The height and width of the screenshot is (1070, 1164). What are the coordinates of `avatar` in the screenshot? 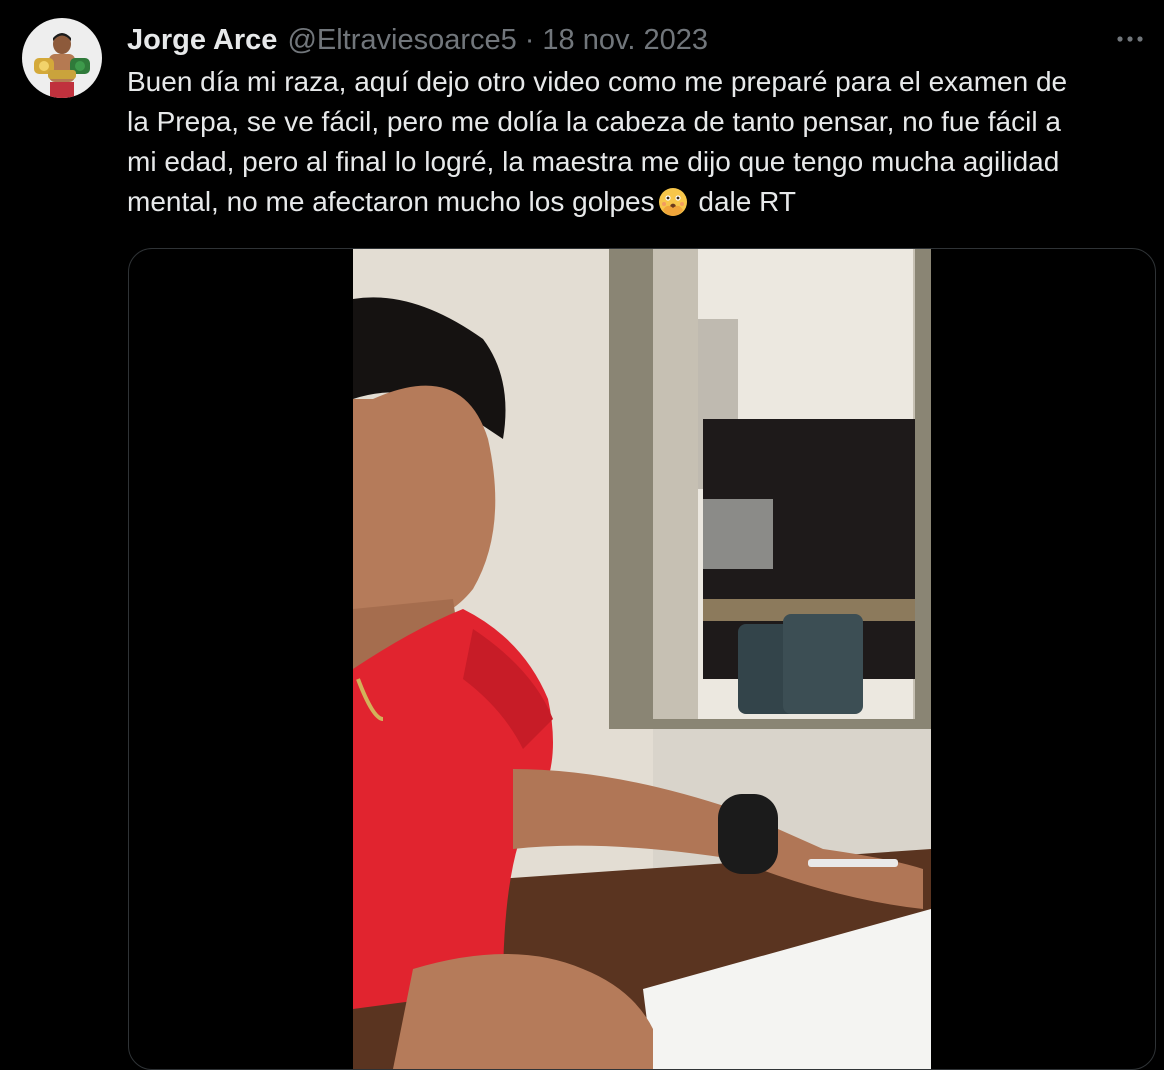 It's located at (62, 58).